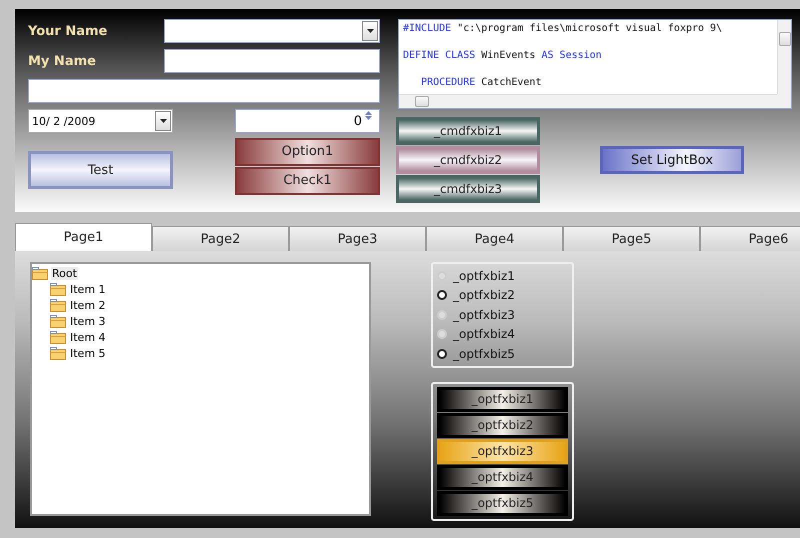  Describe the element at coordinates (468, 189) in the screenshot. I see `command-button: _cmdfxbiz3` at that location.